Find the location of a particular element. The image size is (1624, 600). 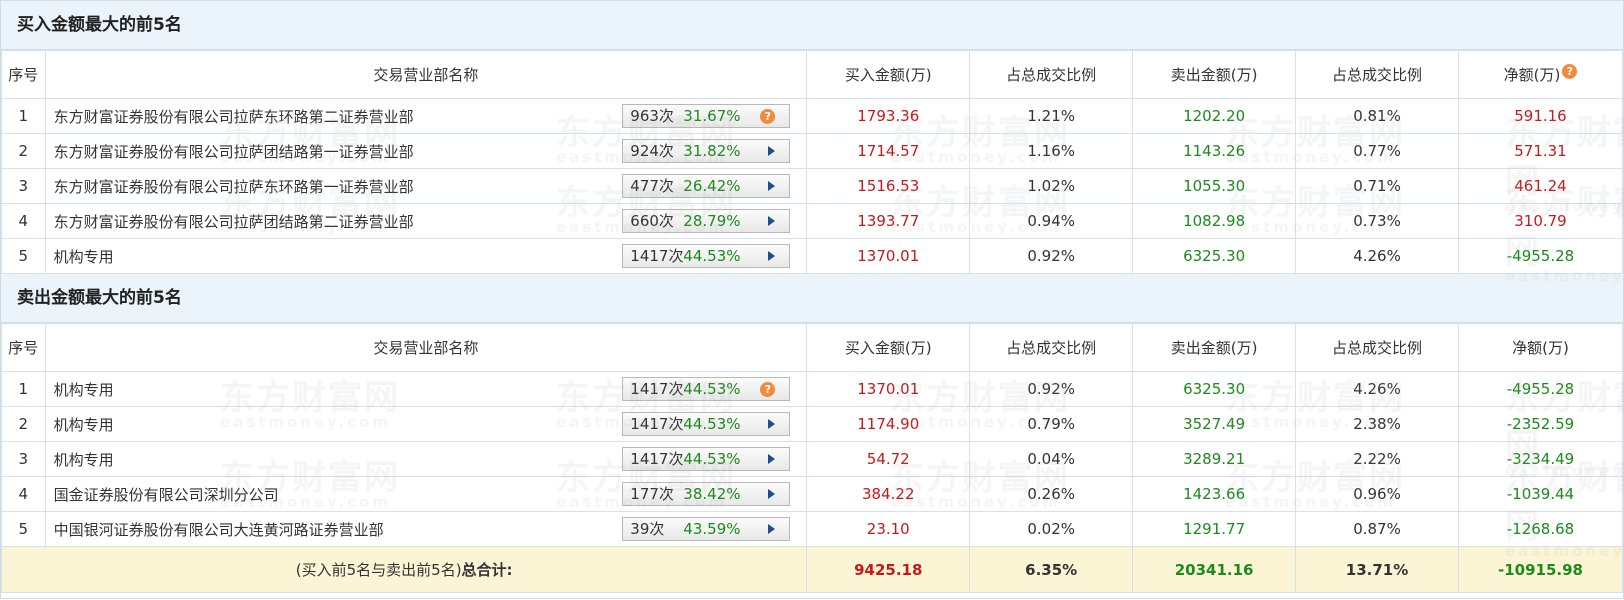

buy-ratio: 0.92% is located at coordinates (1051, 389).